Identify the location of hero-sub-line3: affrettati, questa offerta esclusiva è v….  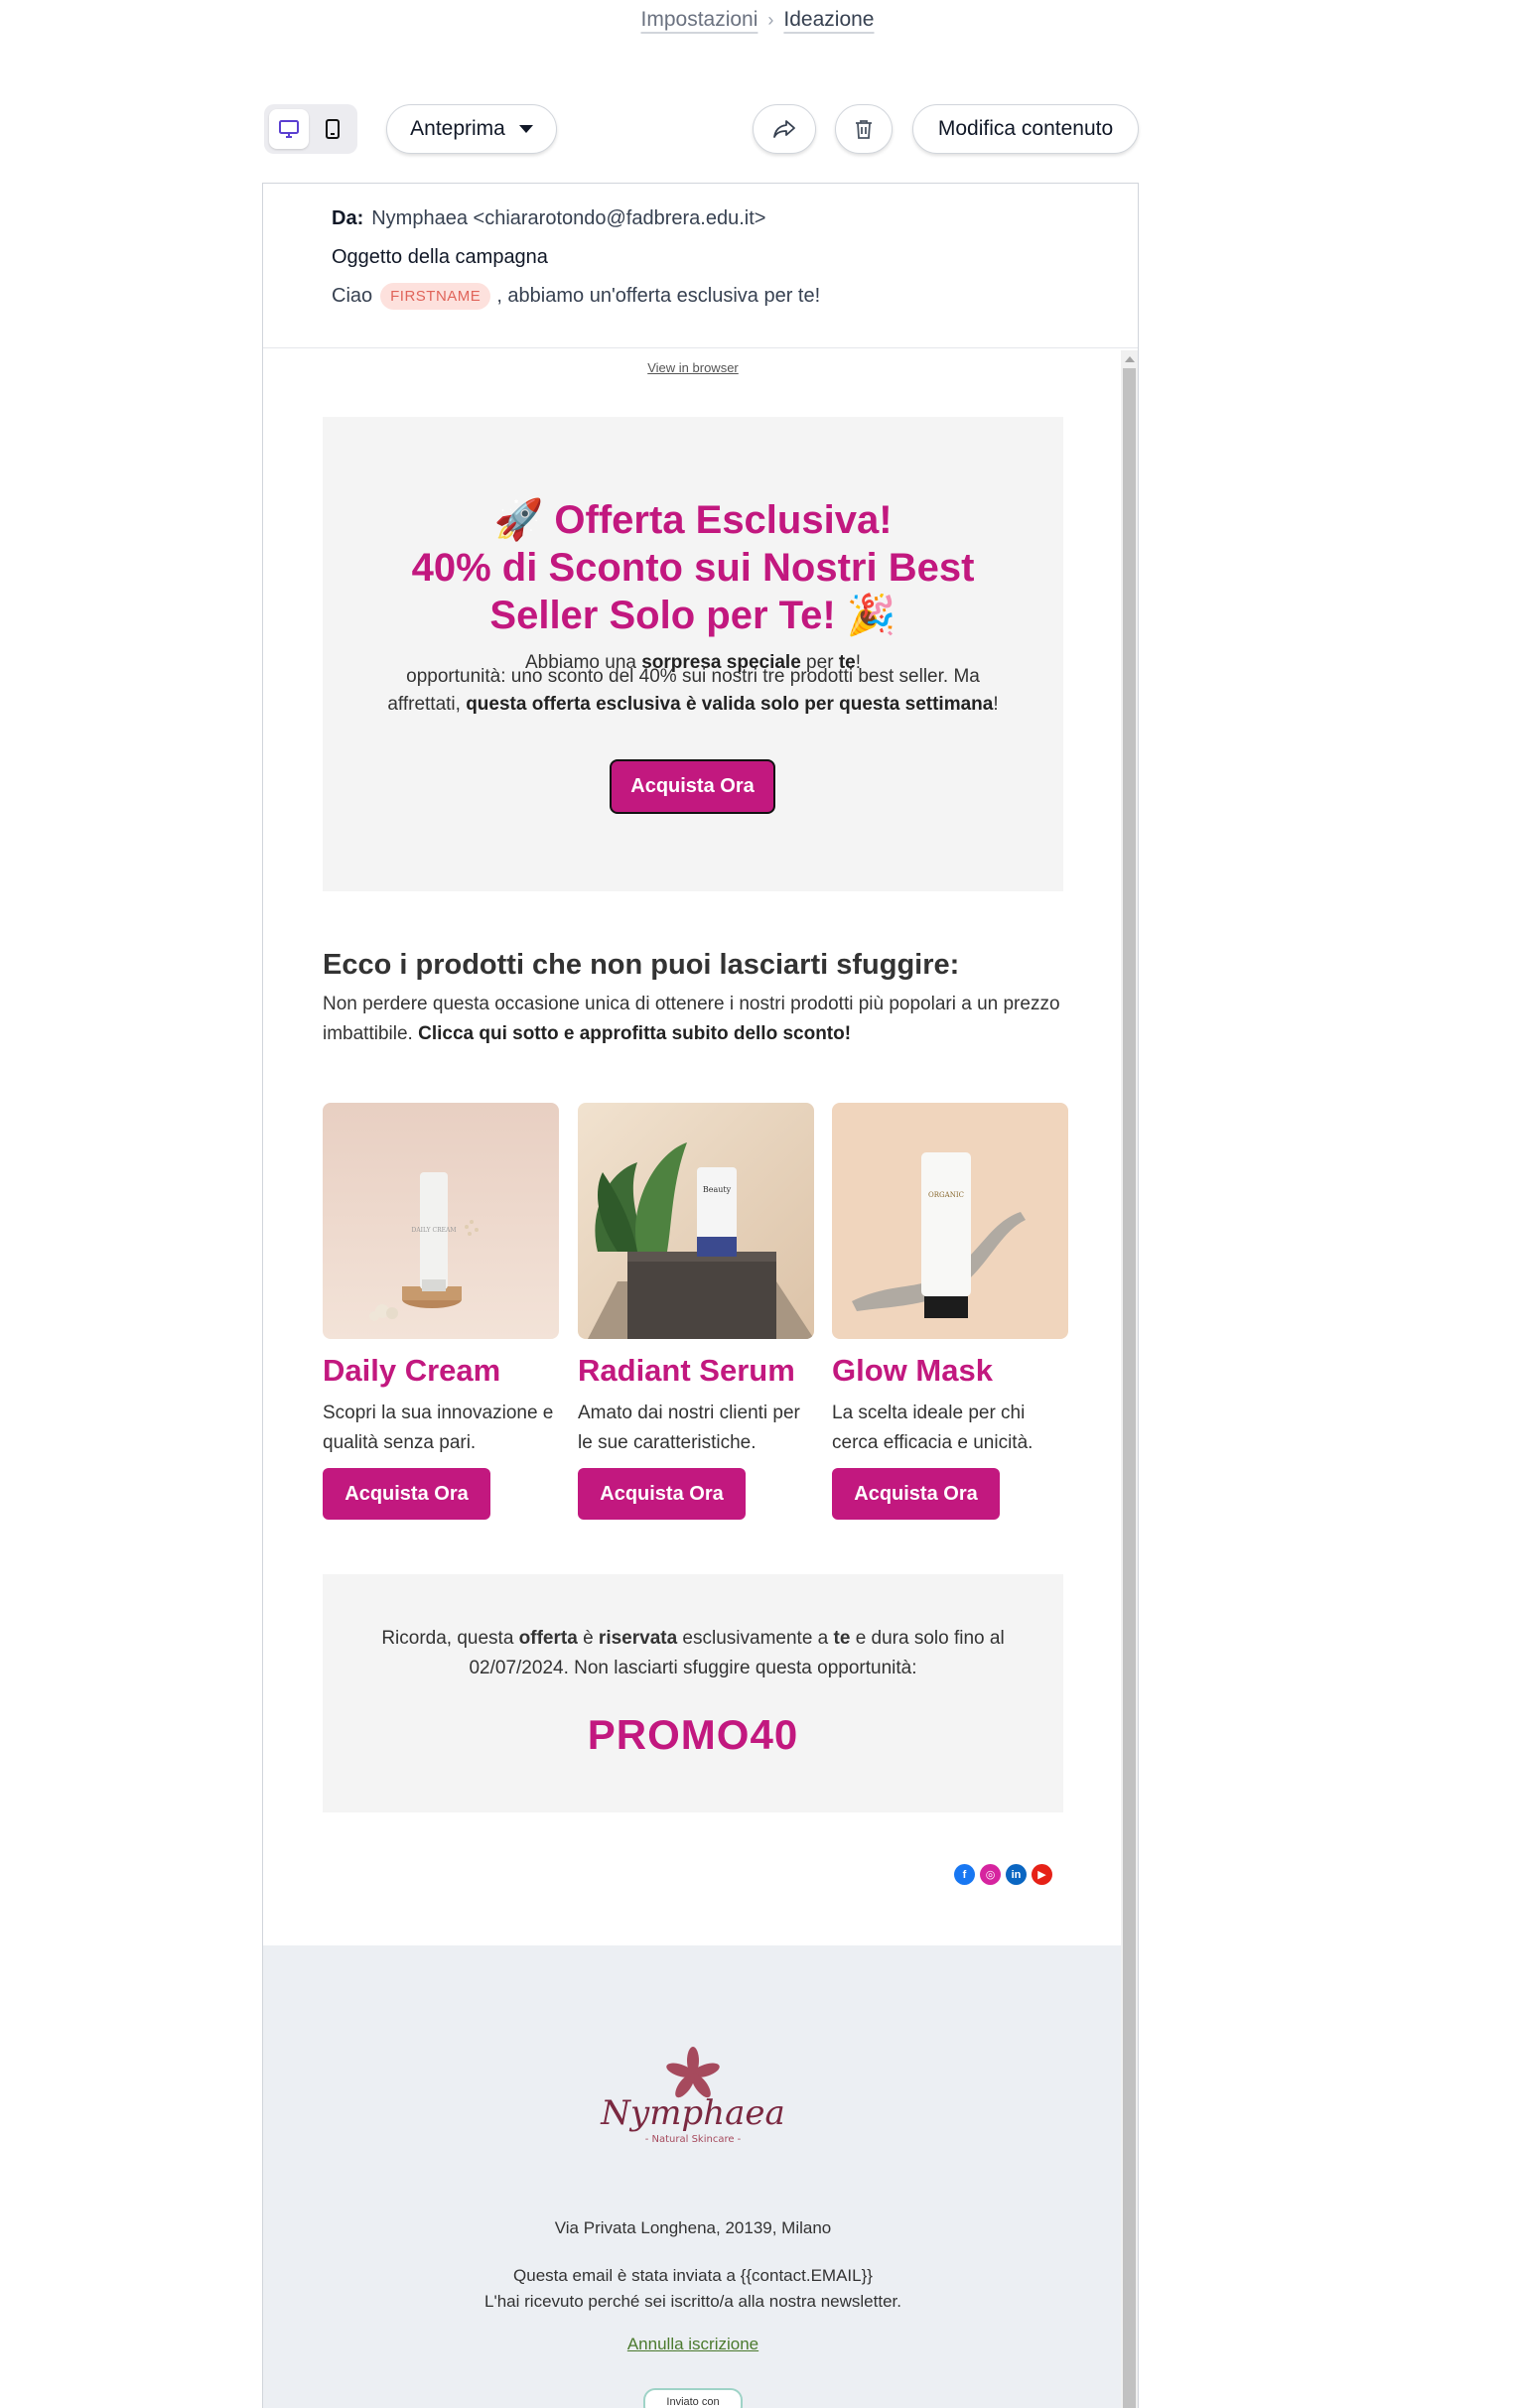
(693, 705).